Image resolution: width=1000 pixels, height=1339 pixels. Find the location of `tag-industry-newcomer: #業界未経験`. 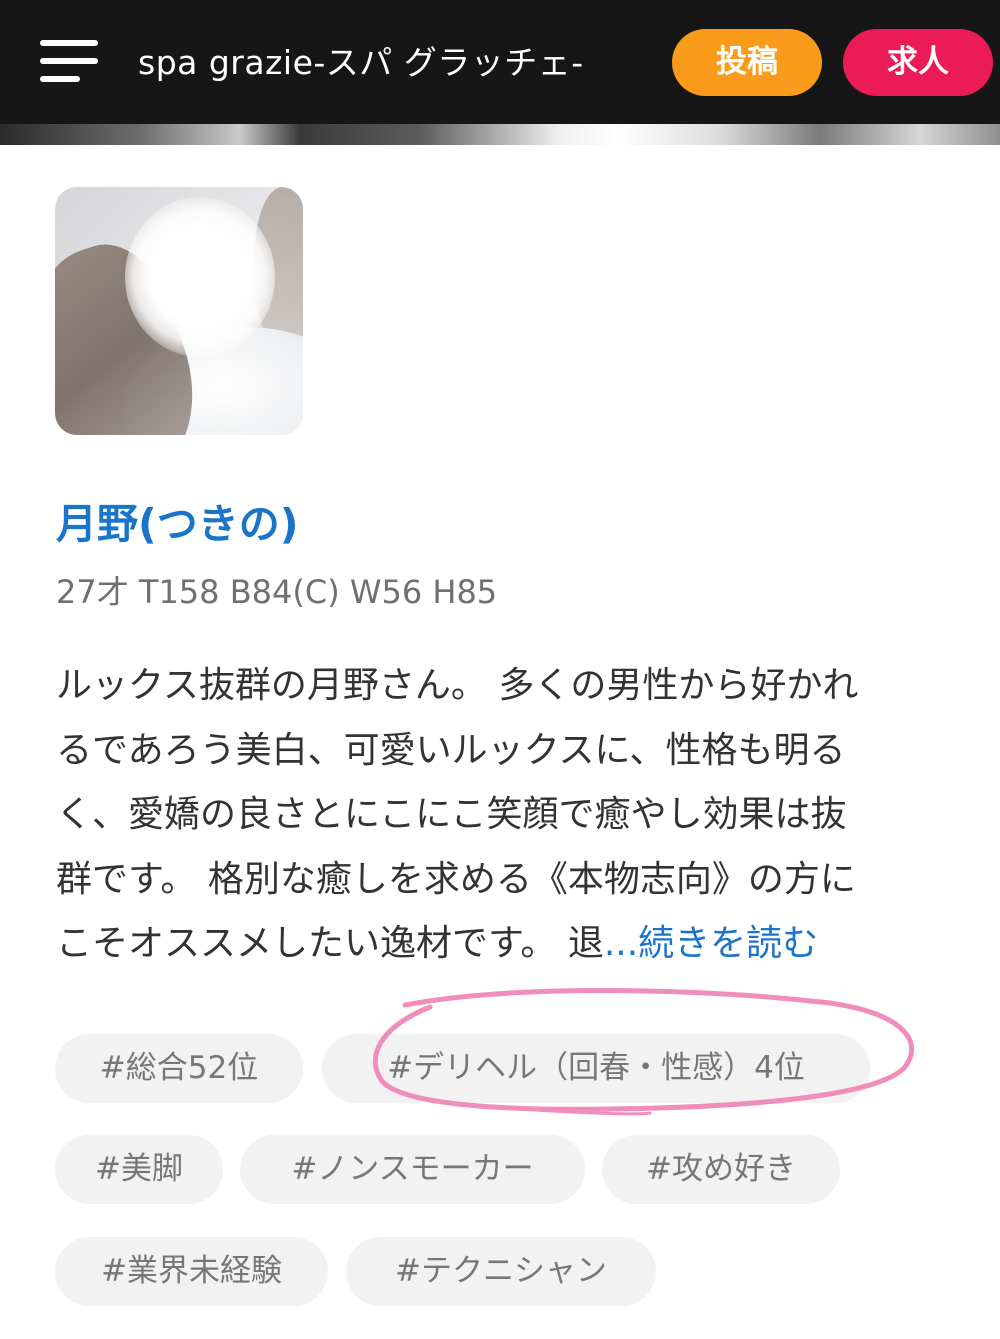

tag-industry-newcomer: #業界未経験 is located at coordinates (191, 1271).